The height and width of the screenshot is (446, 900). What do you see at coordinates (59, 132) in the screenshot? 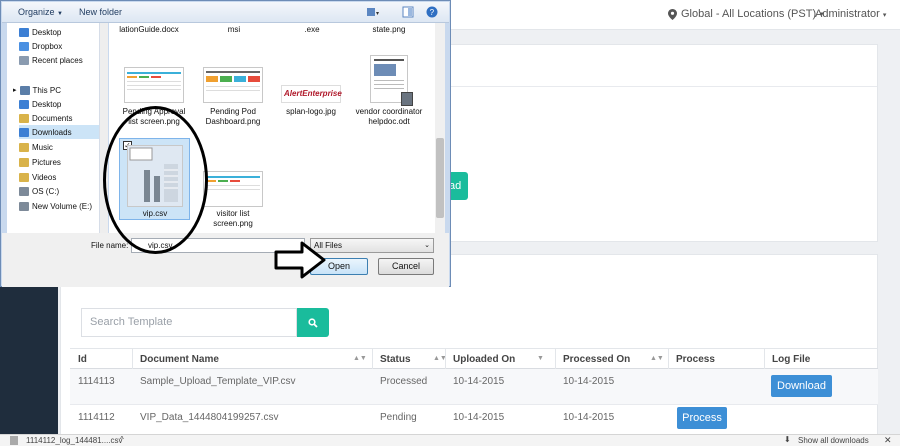
I see `nav-item: Downloads` at bounding box center [59, 132].